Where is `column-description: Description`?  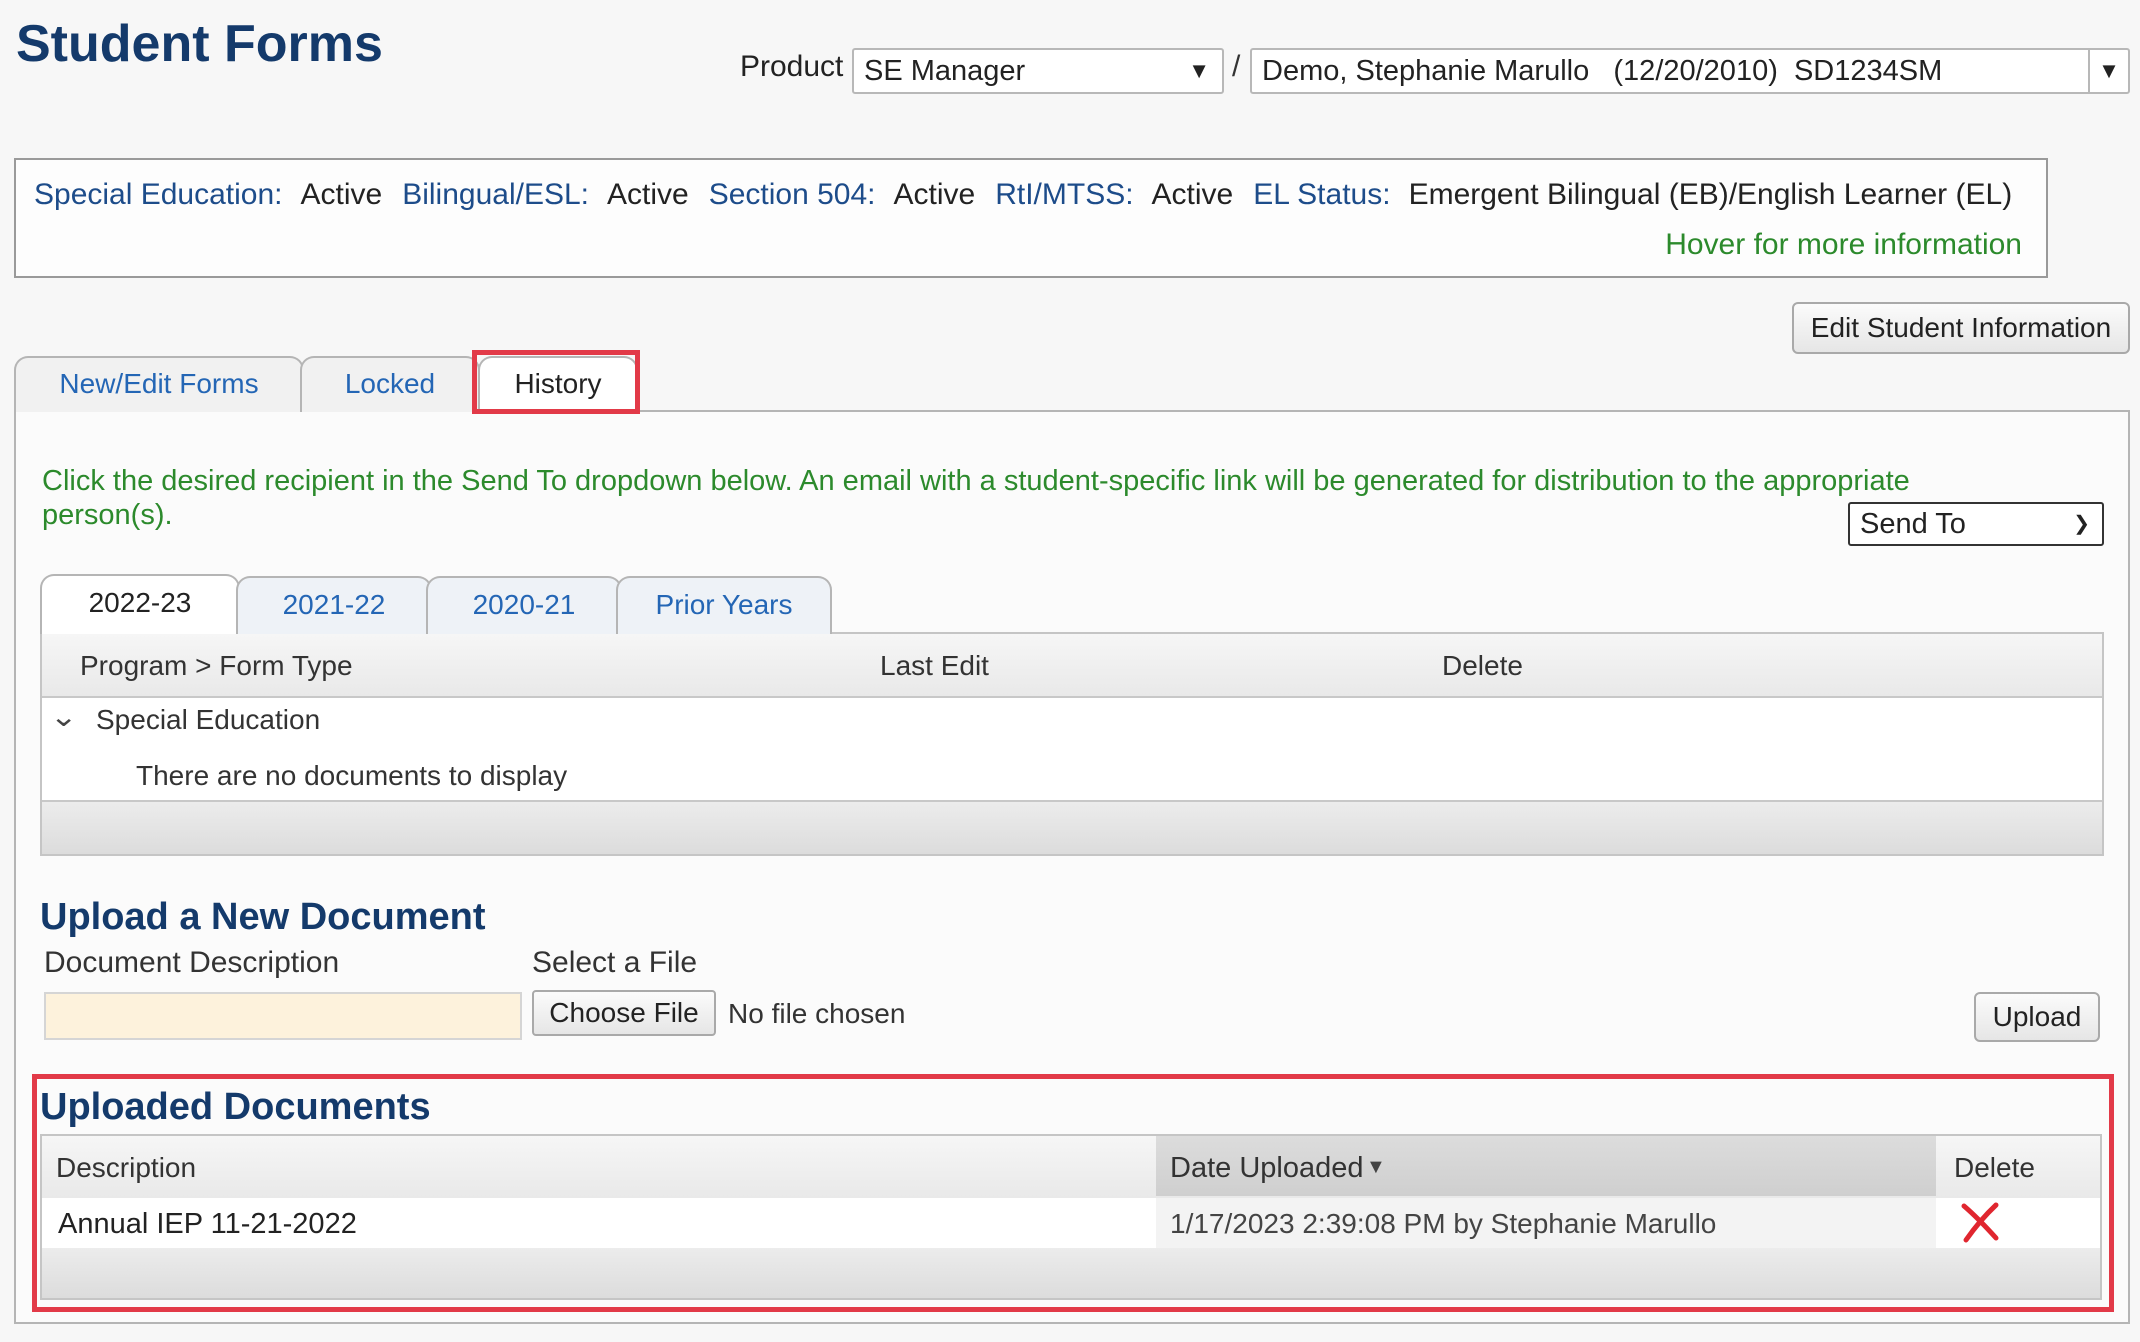
column-description: Description is located at coordinates (126, 1168).